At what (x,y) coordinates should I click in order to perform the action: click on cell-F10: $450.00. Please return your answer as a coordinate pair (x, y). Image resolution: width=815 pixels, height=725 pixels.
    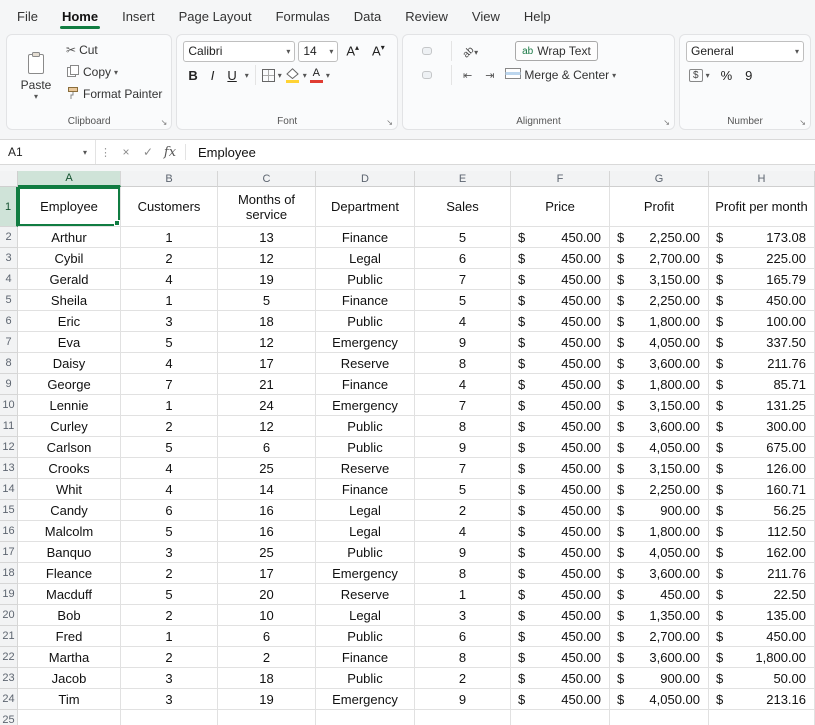
    Looking at the image, I should click on (560, 405).